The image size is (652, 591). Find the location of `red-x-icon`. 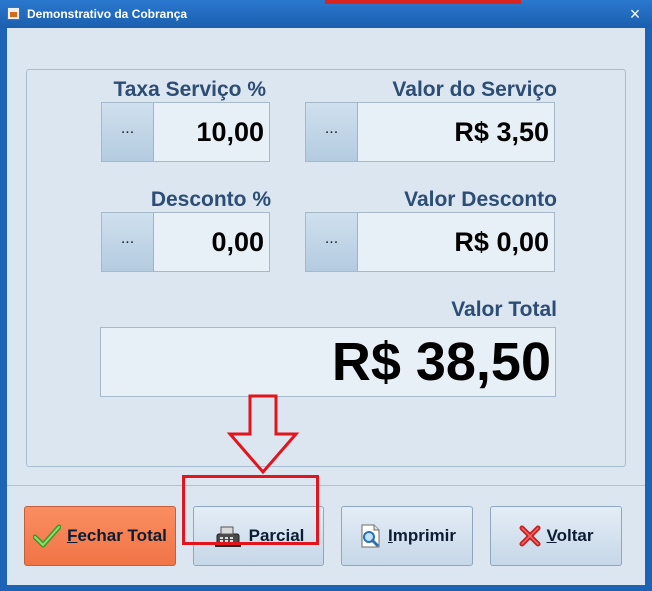

red-x-icon is located at coordinates (530, 536).